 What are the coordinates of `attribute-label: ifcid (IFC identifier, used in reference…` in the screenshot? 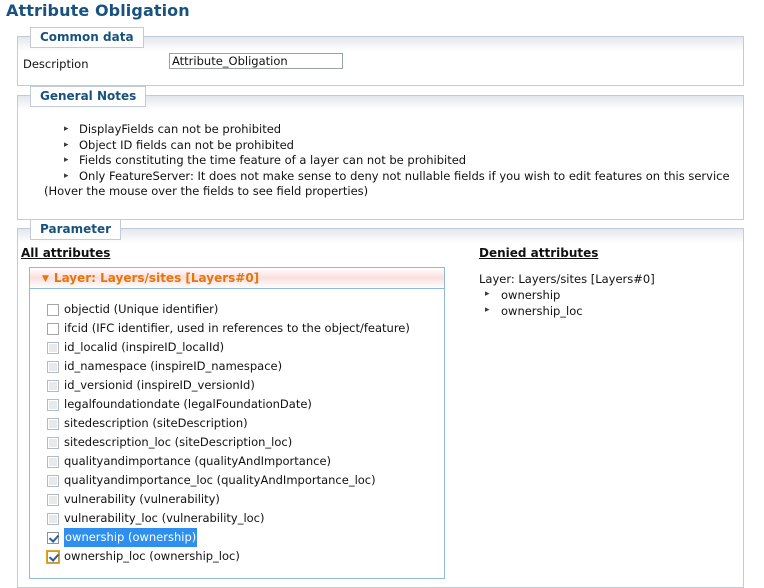 It's located at (237, 328).